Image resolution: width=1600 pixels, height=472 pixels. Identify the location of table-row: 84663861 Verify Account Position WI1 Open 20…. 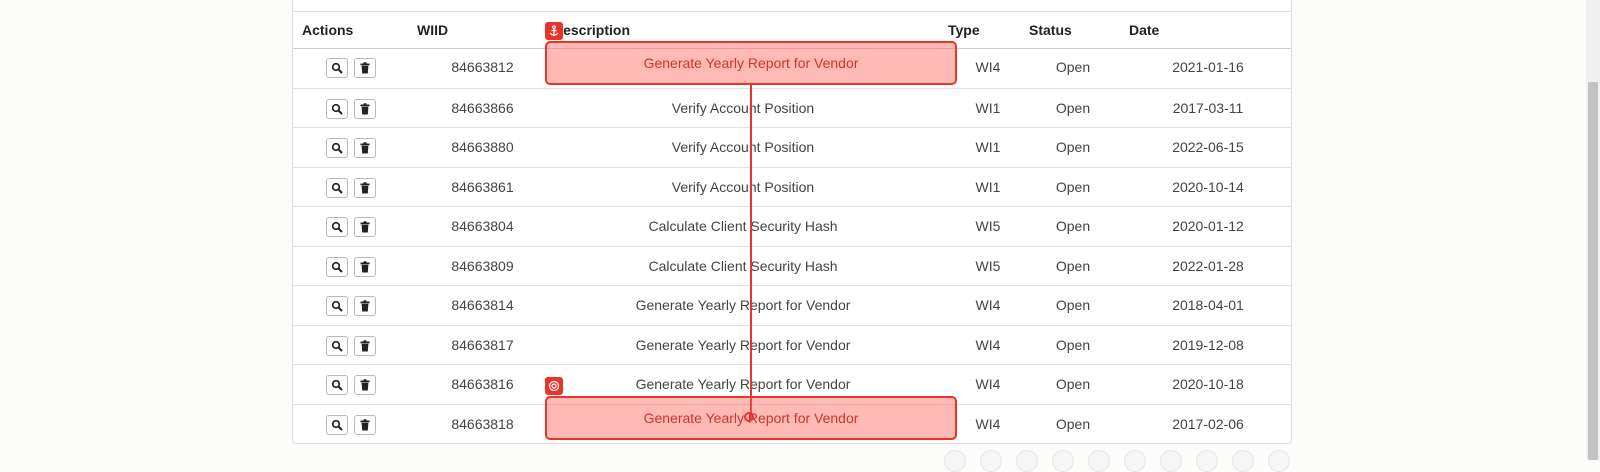
(792, 186).